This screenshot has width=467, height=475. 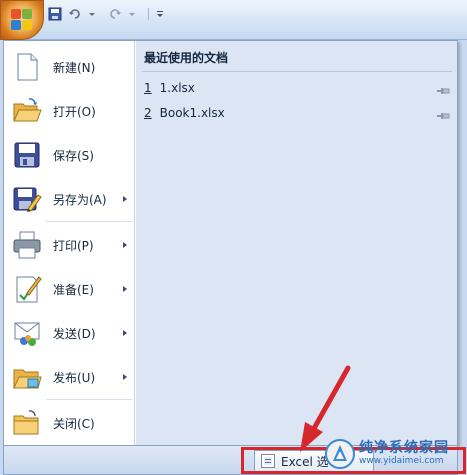 I want to click on menu-item-save: 保存(S), so click(x=69, y=155).